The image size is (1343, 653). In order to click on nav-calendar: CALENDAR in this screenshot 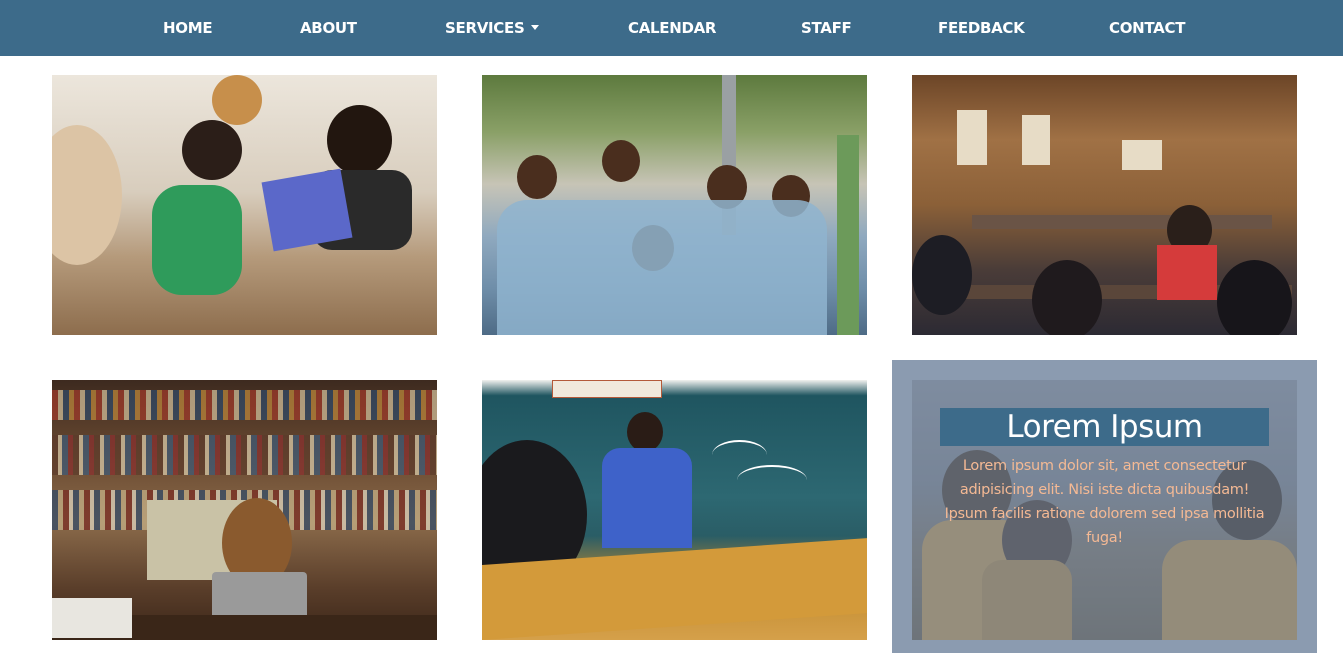, I will do `click(672, 28)`.